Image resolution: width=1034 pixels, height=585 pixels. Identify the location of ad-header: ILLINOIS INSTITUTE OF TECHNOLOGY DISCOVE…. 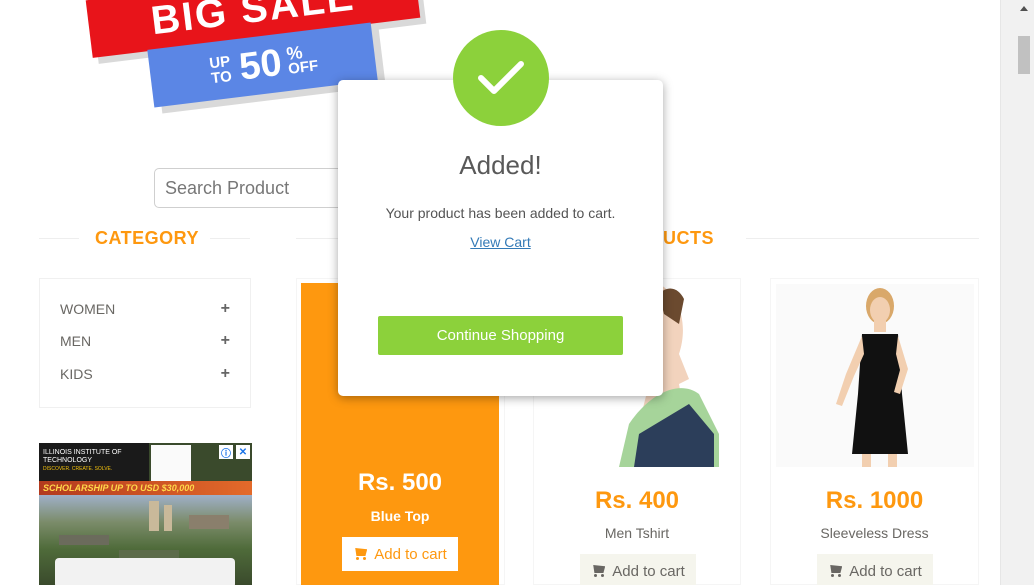
(94, 462).